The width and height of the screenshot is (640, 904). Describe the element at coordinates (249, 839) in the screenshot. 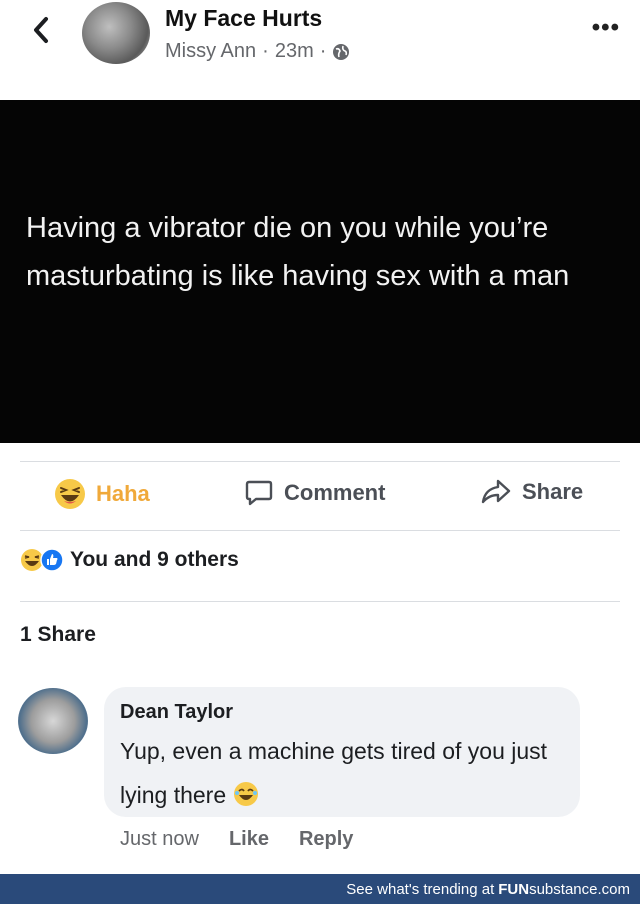

I see `comment-like-button: Like` at that location.